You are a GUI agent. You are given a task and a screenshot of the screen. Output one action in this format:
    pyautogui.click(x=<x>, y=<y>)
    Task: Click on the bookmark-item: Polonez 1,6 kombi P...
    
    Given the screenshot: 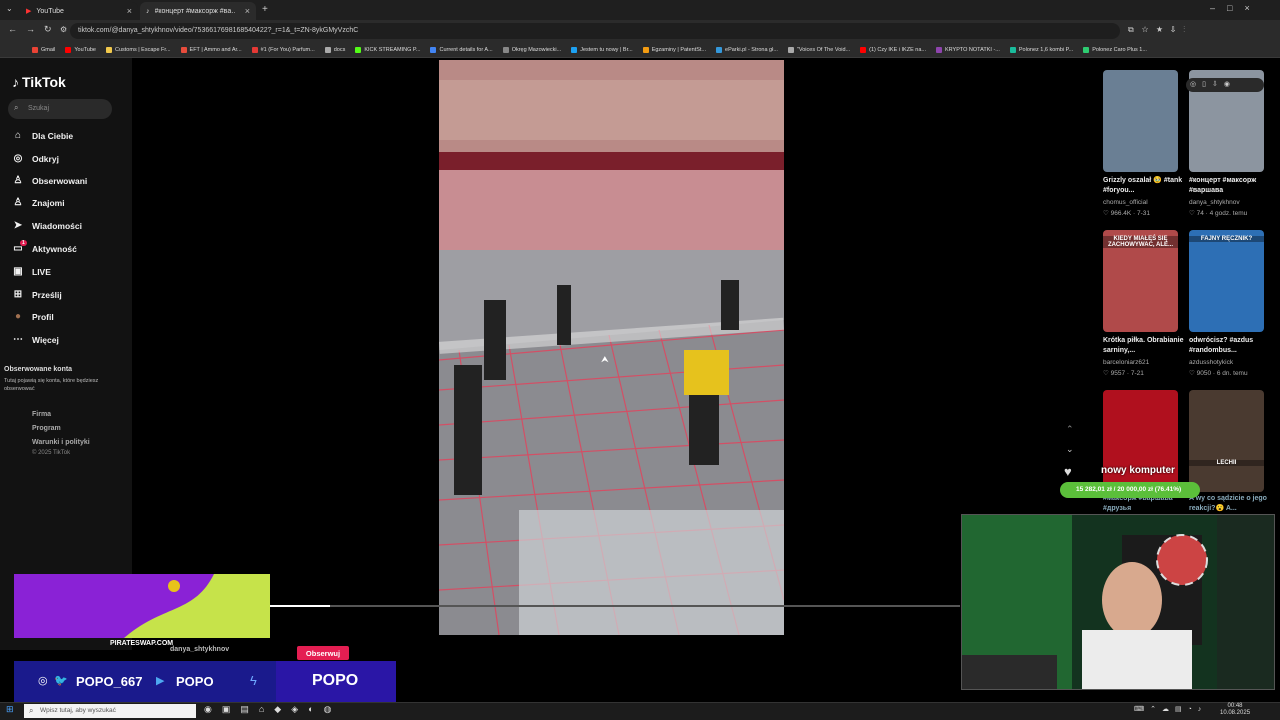 What is the action you would take?
    pyautogui.click(x=1041, y=49)
    